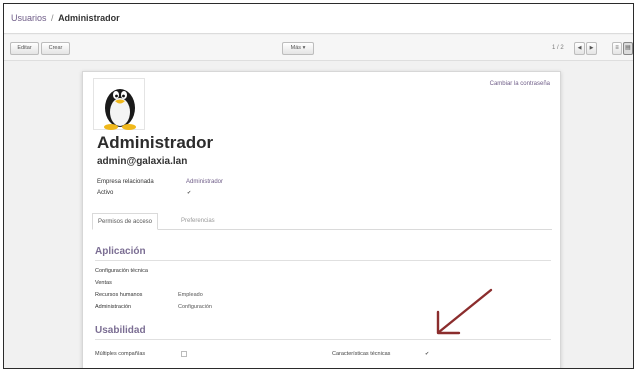 The image size is (637, 372). I want to click on perm-label-human-resources: Recursos humanos, so click(119, 295).